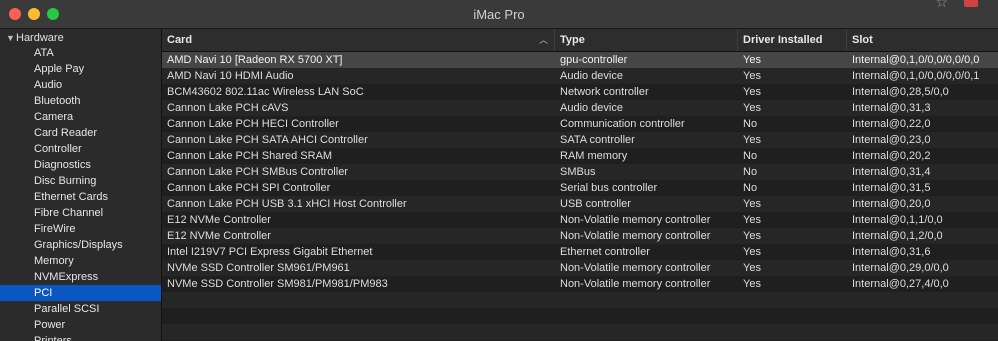  What do you see at coordinates (916, 76) in the screenshot?
I see `cell-slot: Internal@0,1,0/0,0/0,0/0,1` at bounding box center [916, 76].